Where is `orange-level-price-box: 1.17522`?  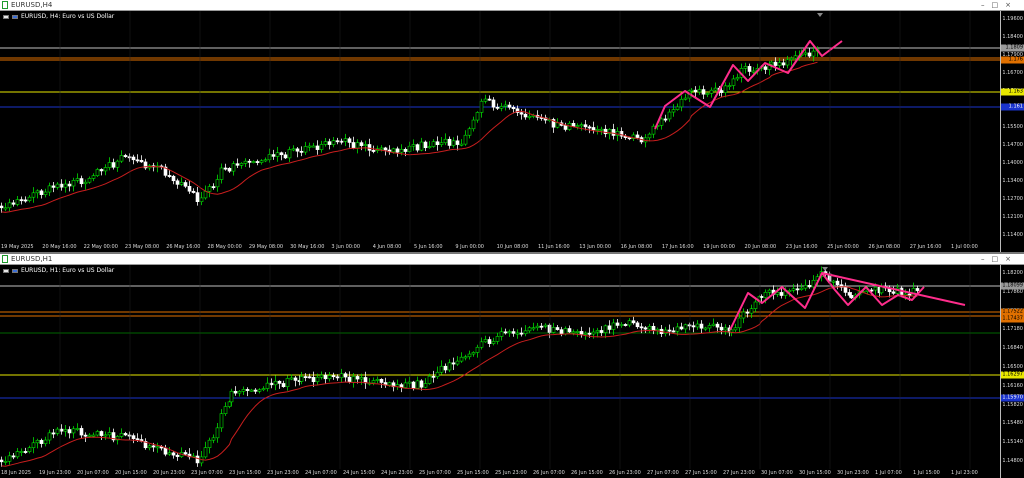 orange-level-price-box: 1.17522 is located at coordinates (1012, 312).